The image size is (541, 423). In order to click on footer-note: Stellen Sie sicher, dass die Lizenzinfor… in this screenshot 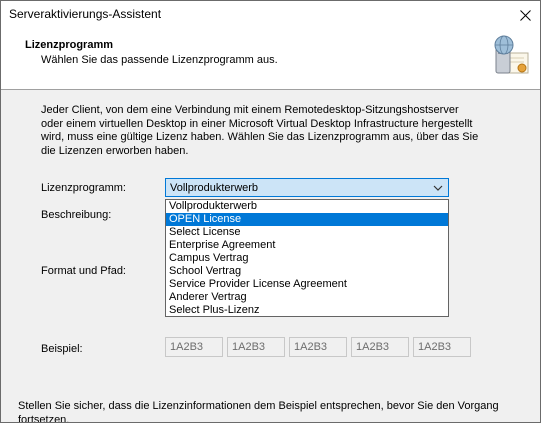, I will do `click(258, 411)`.